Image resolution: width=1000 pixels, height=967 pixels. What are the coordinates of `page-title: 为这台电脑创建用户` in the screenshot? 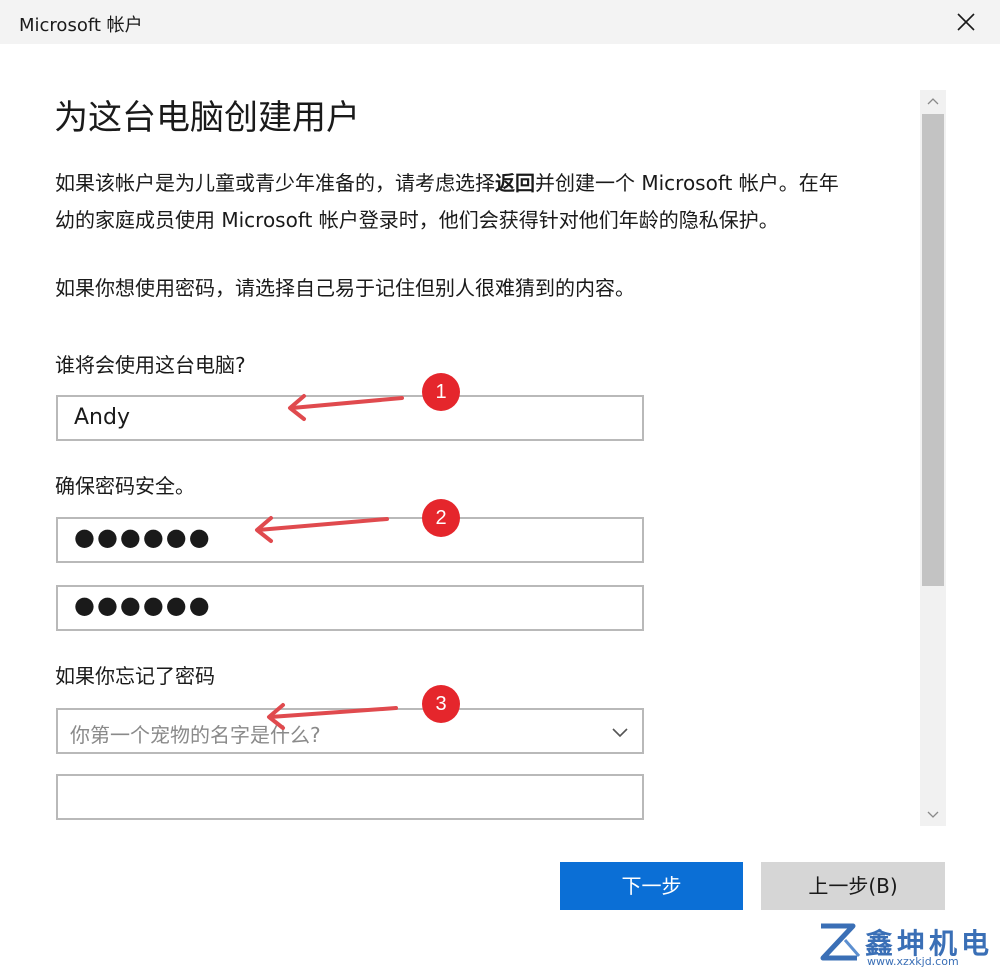 It's located at (207, 118).